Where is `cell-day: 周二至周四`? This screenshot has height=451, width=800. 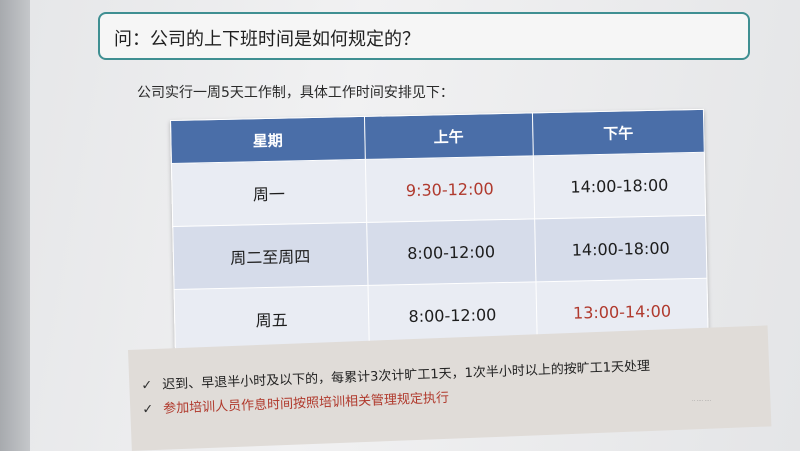 cell-day: 周二至周四 is located at coordinates (270, 256).